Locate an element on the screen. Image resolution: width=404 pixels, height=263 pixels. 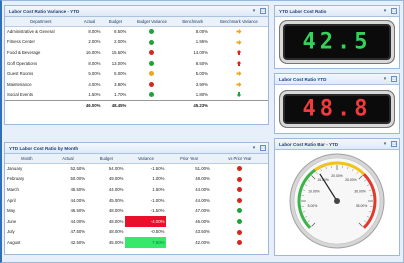
table-row: Social Events 1.50% 1.70% 1.80% is located at coordinates (136, 95).